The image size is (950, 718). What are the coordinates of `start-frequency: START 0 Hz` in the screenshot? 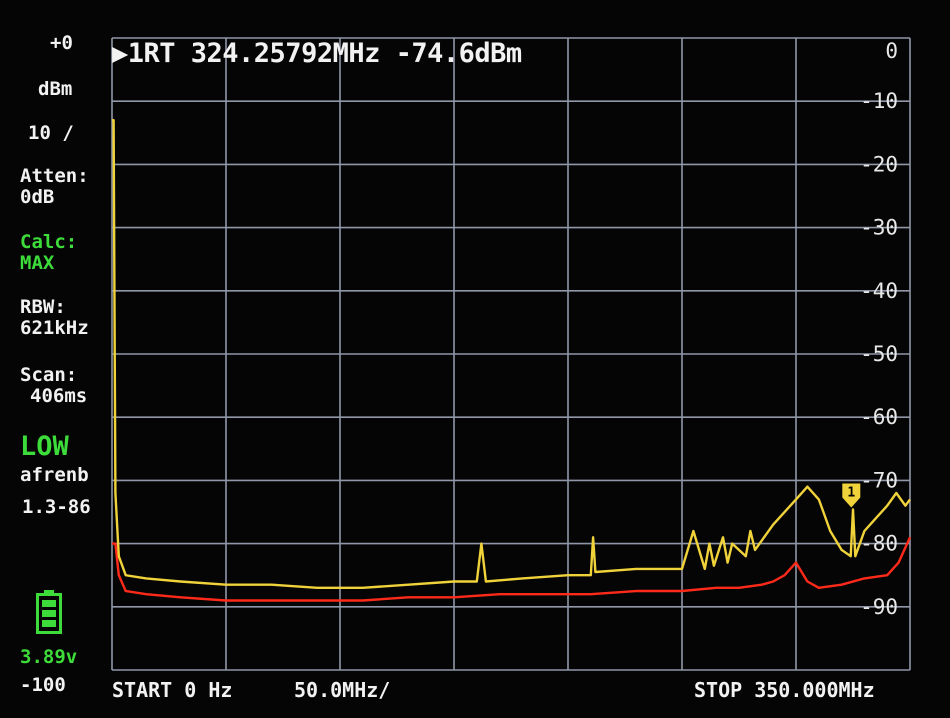 It's located at (172, 690).